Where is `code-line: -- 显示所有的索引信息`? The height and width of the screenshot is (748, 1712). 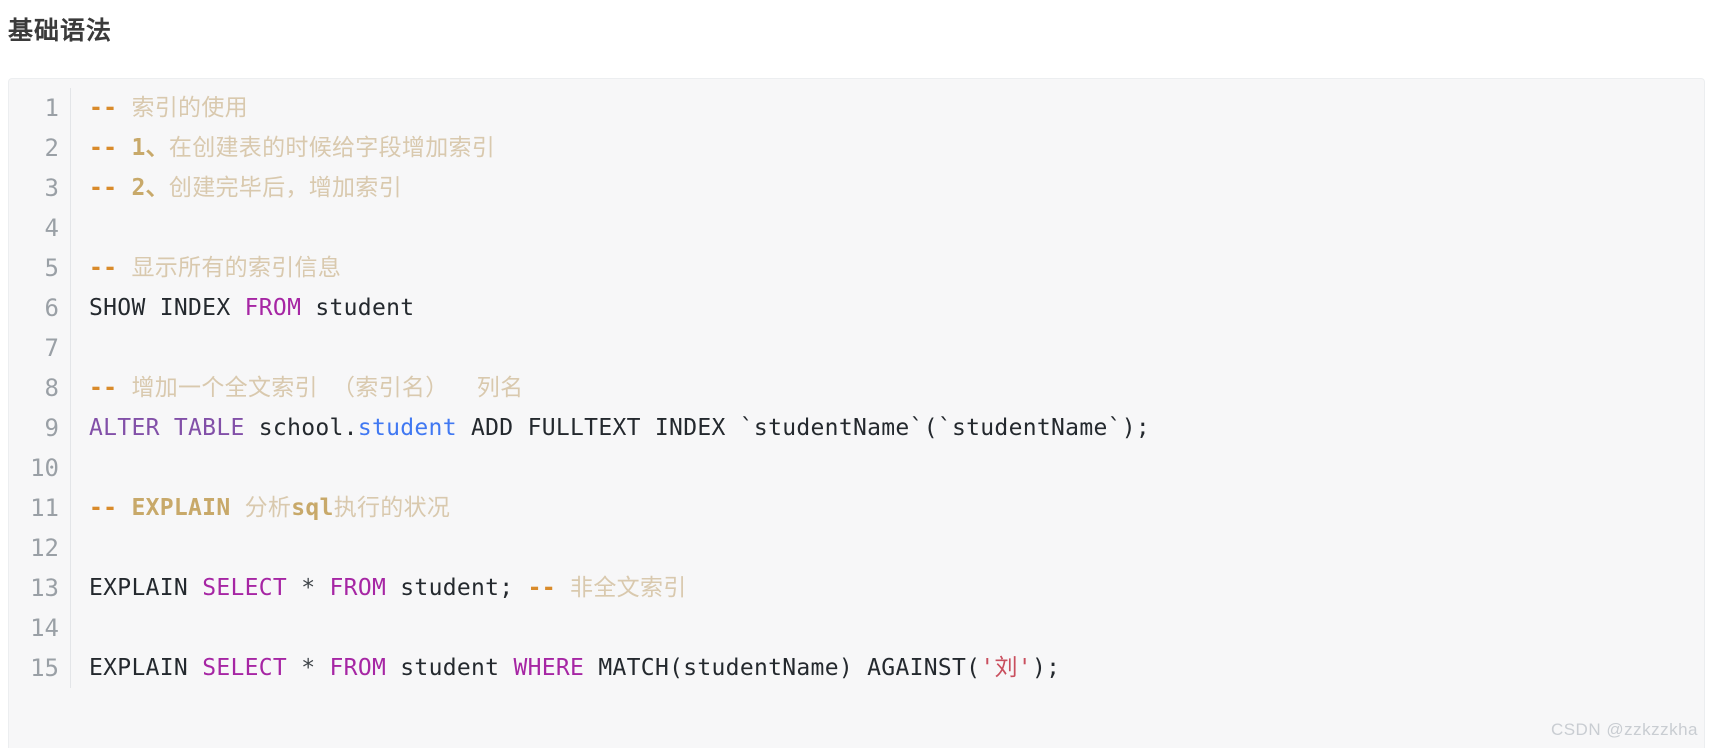
code-line: -- 显示所有的索引信息 is located at coordinates (896, 268).